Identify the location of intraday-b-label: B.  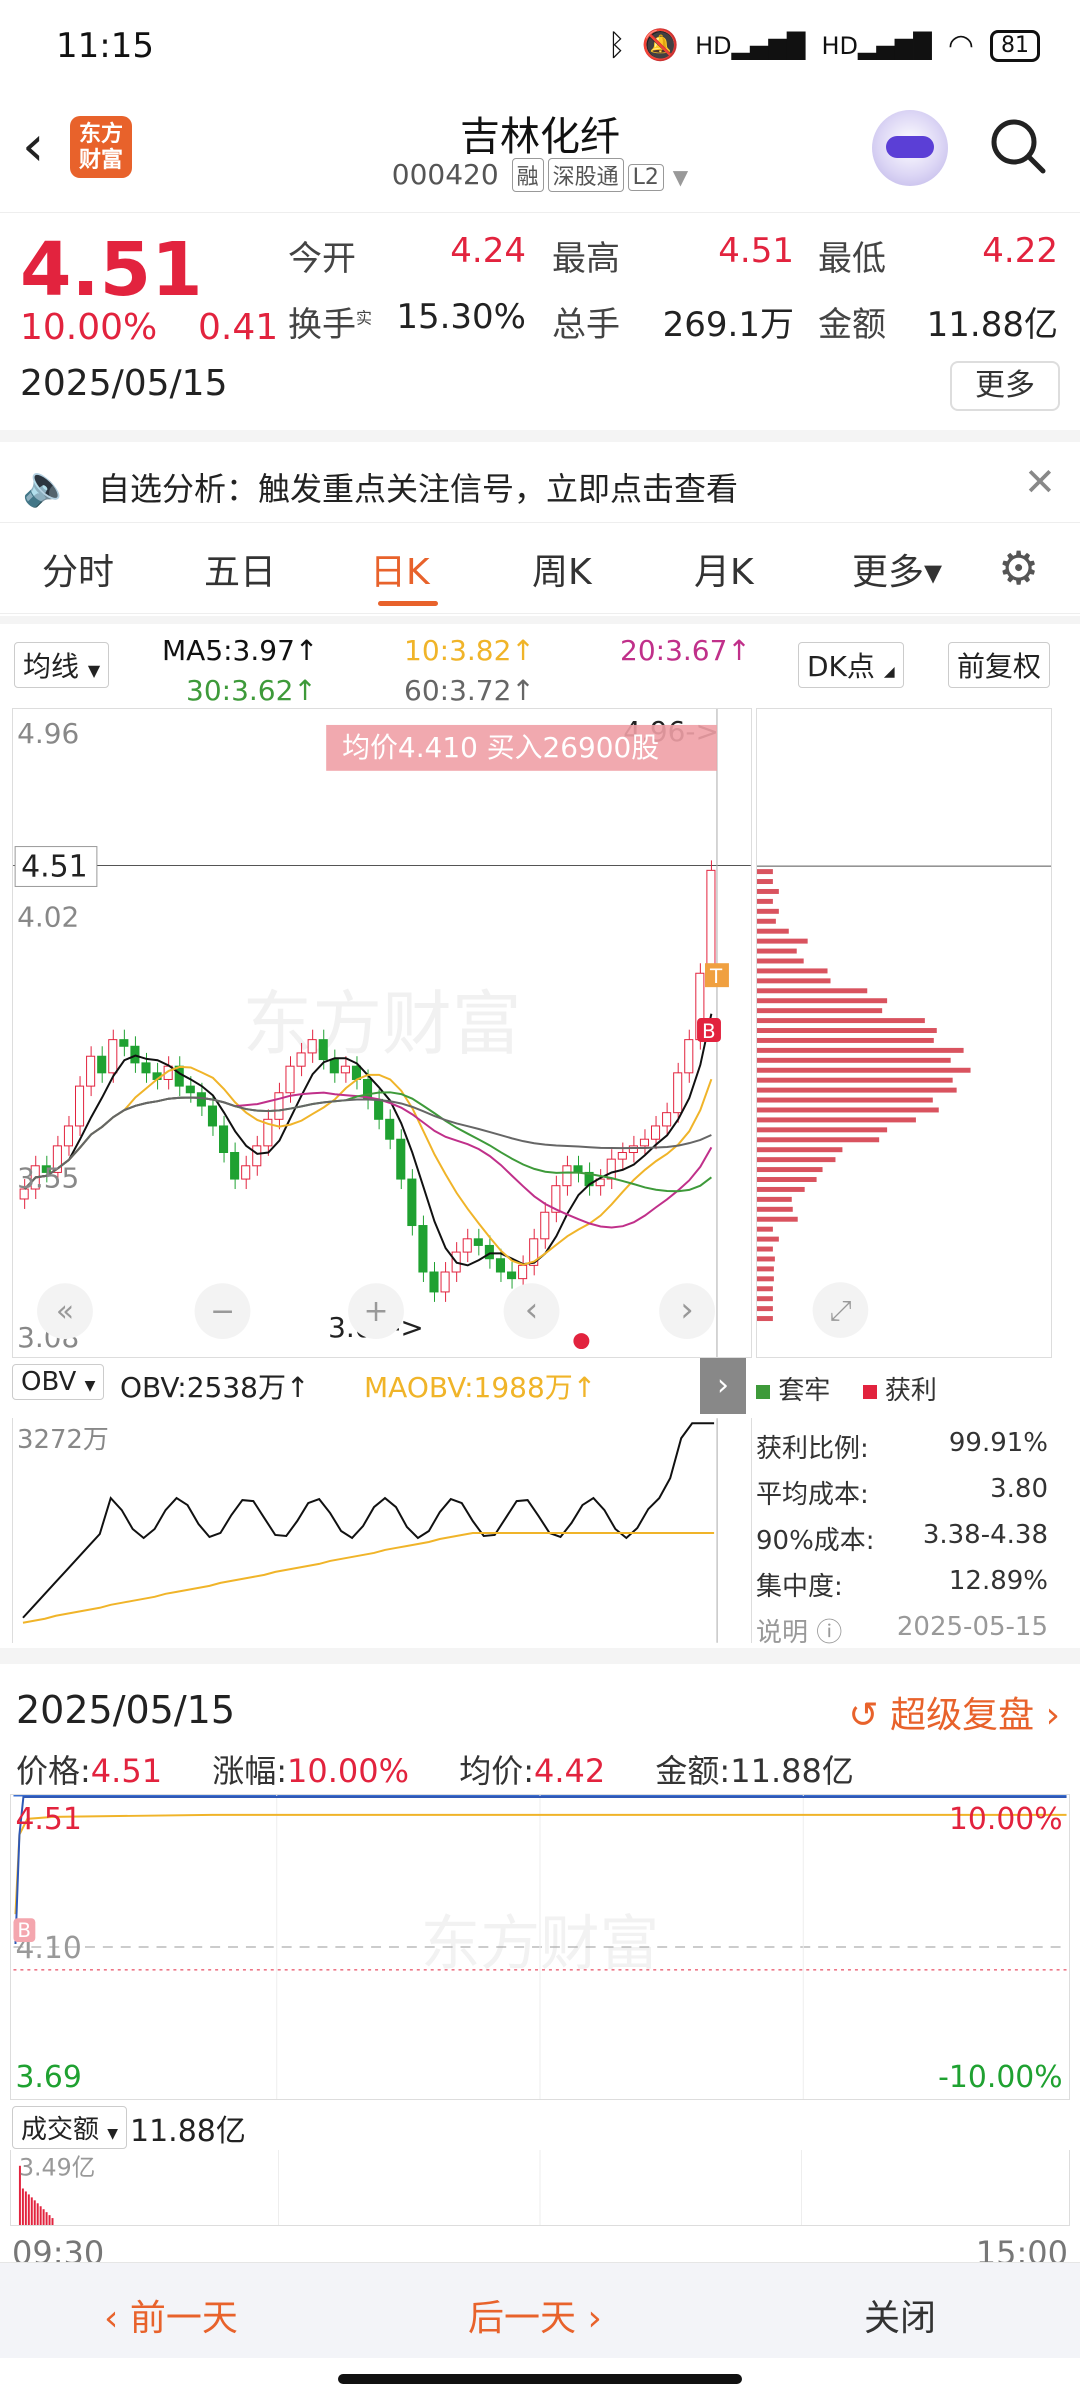
(24, 1930).